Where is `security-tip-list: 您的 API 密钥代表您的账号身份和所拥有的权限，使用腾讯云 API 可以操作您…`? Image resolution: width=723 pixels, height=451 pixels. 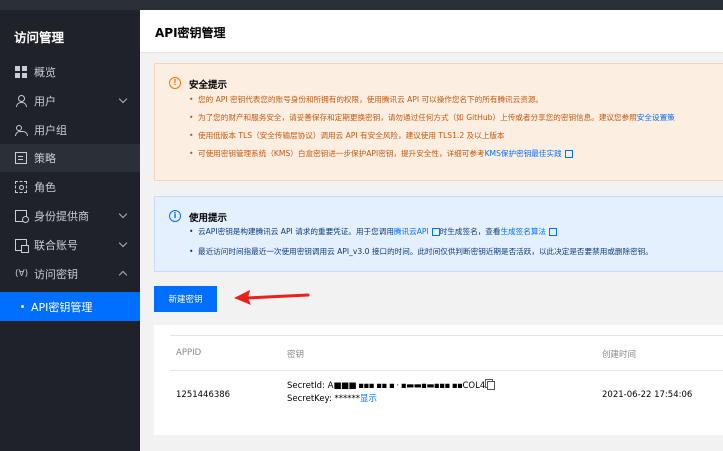 security-tip-list: 您的 API 密钥代表您的账号身份和所拥有的权限，使用腾讯云 API 可以操作您… is located at coordinates (432, 131).